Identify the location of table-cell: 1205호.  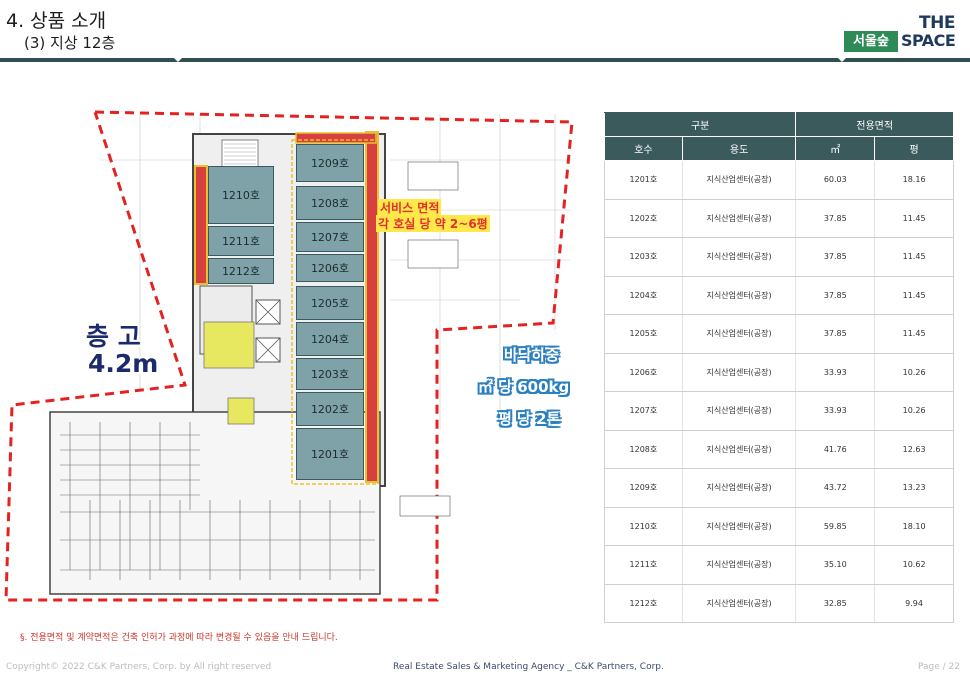
(643, 334).